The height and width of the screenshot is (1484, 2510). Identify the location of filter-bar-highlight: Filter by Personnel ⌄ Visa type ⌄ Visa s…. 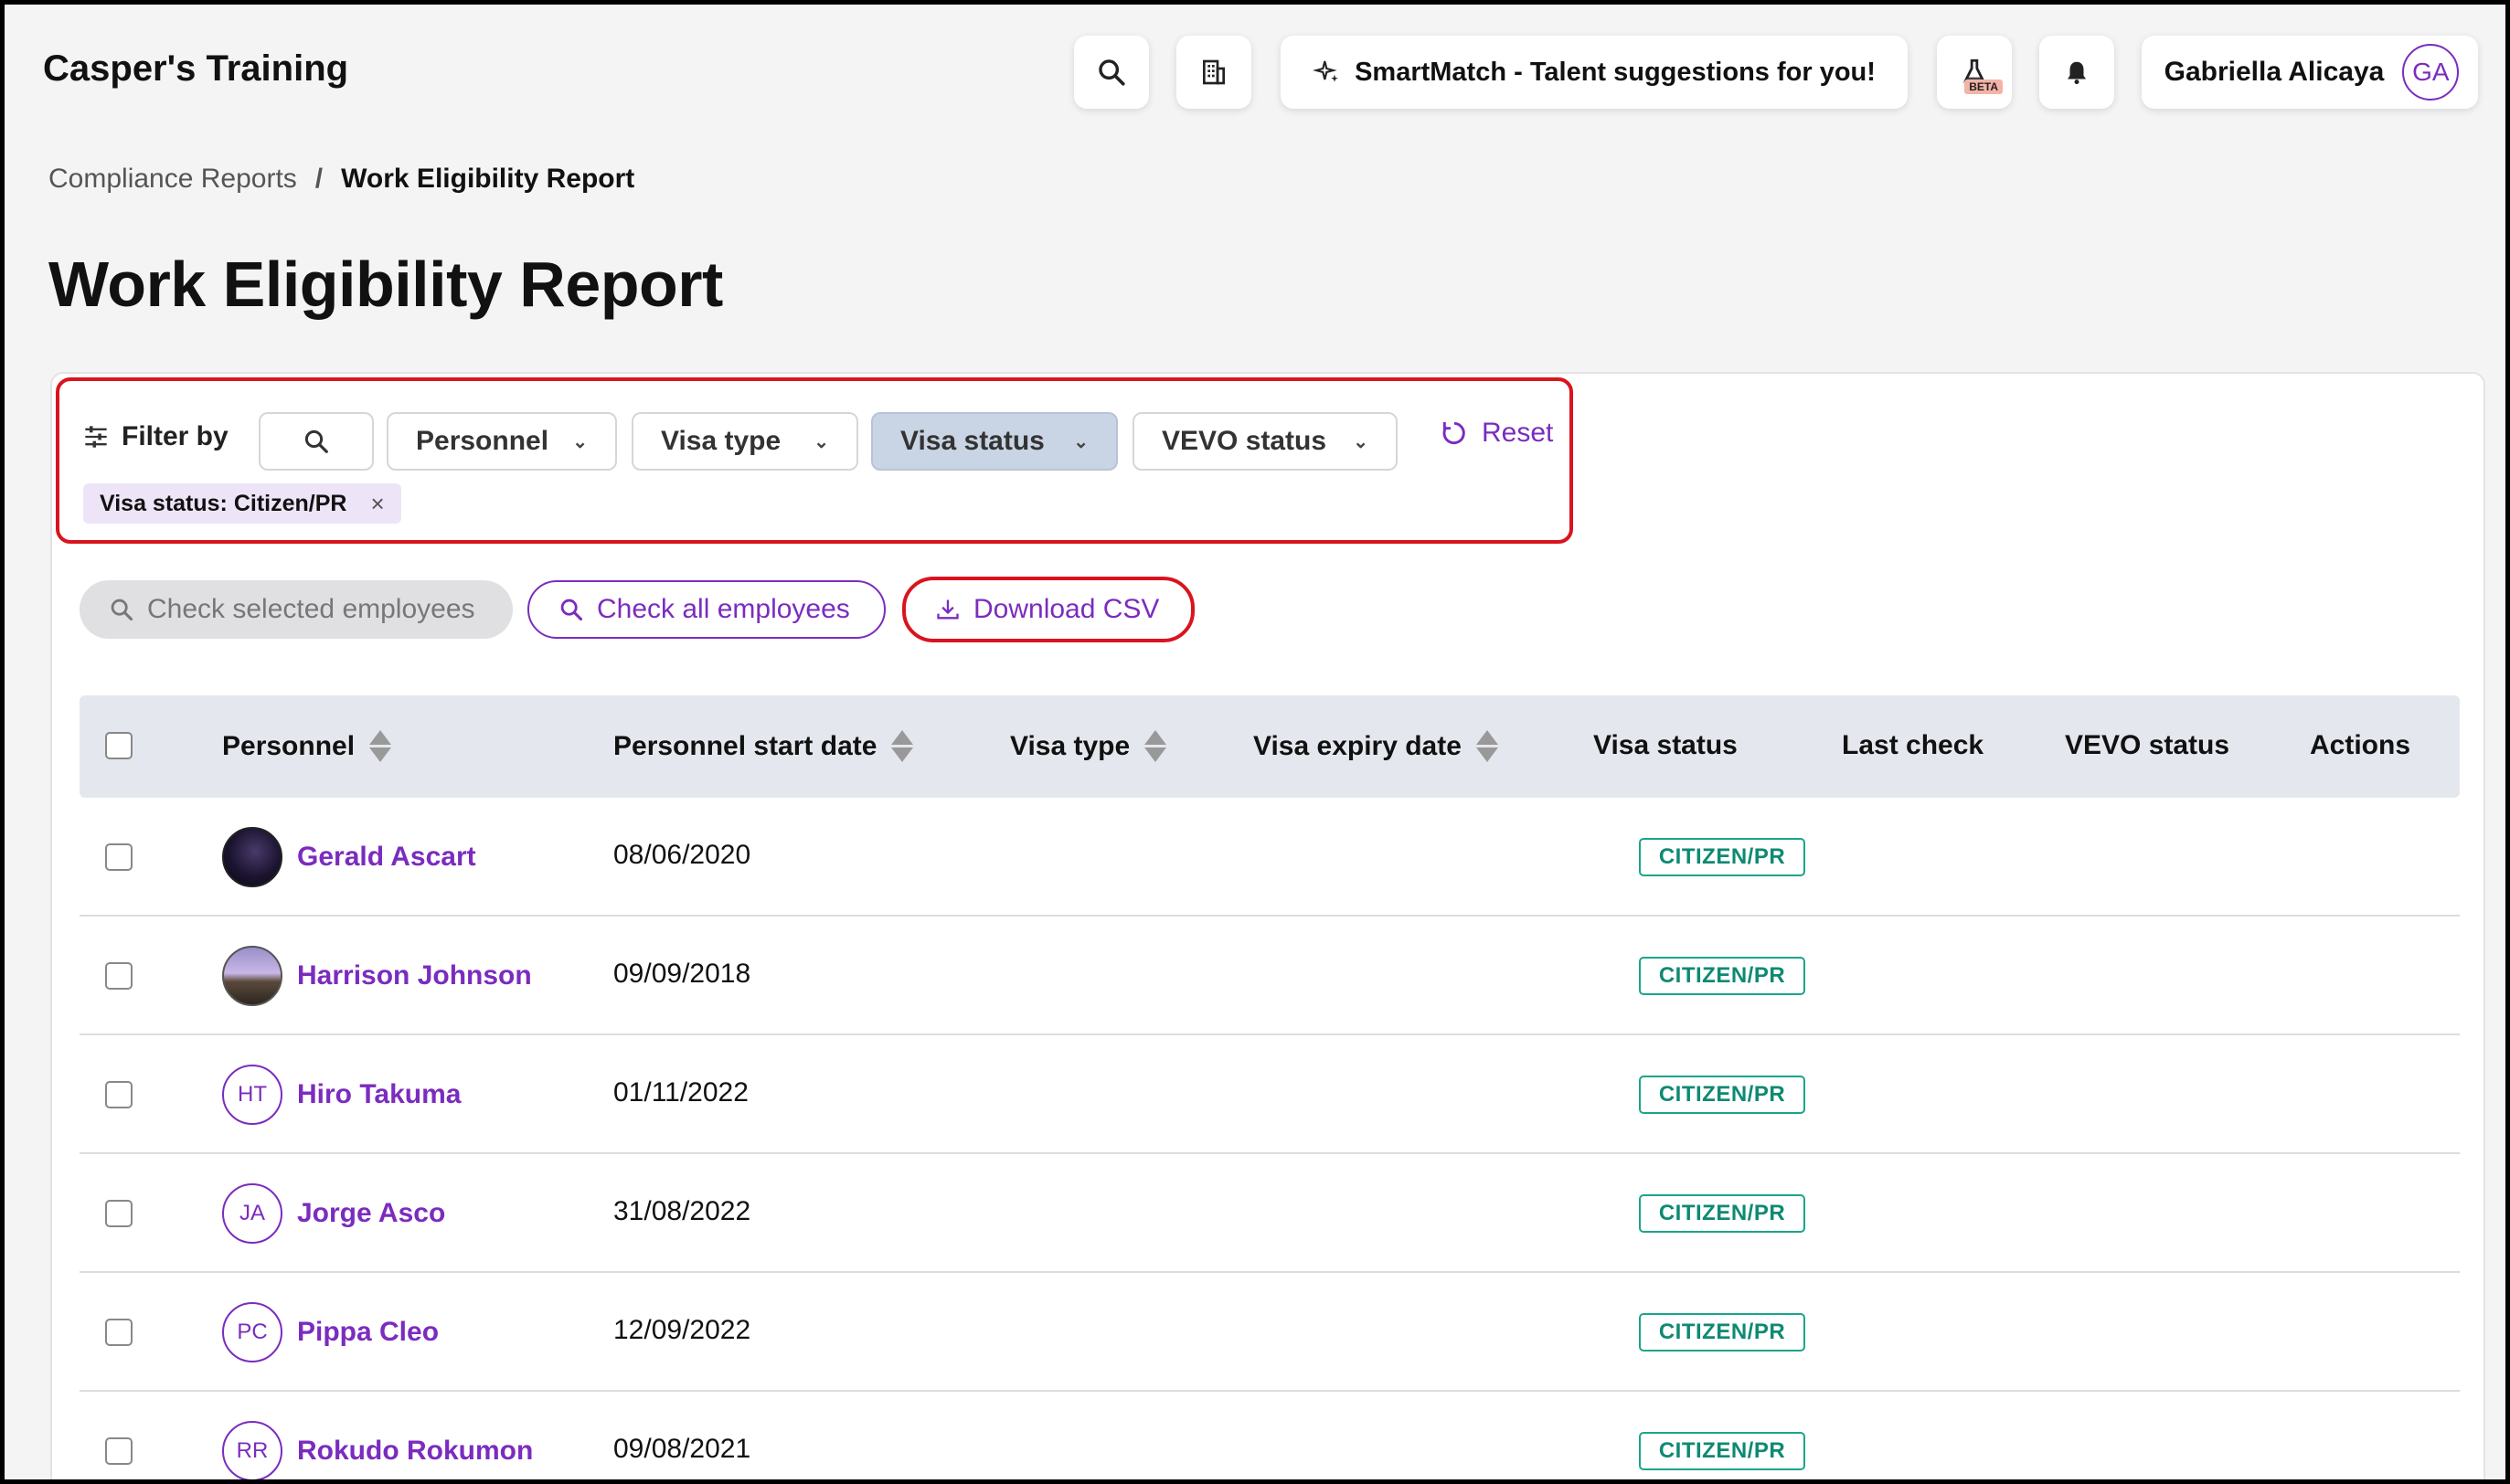
(814, 460).